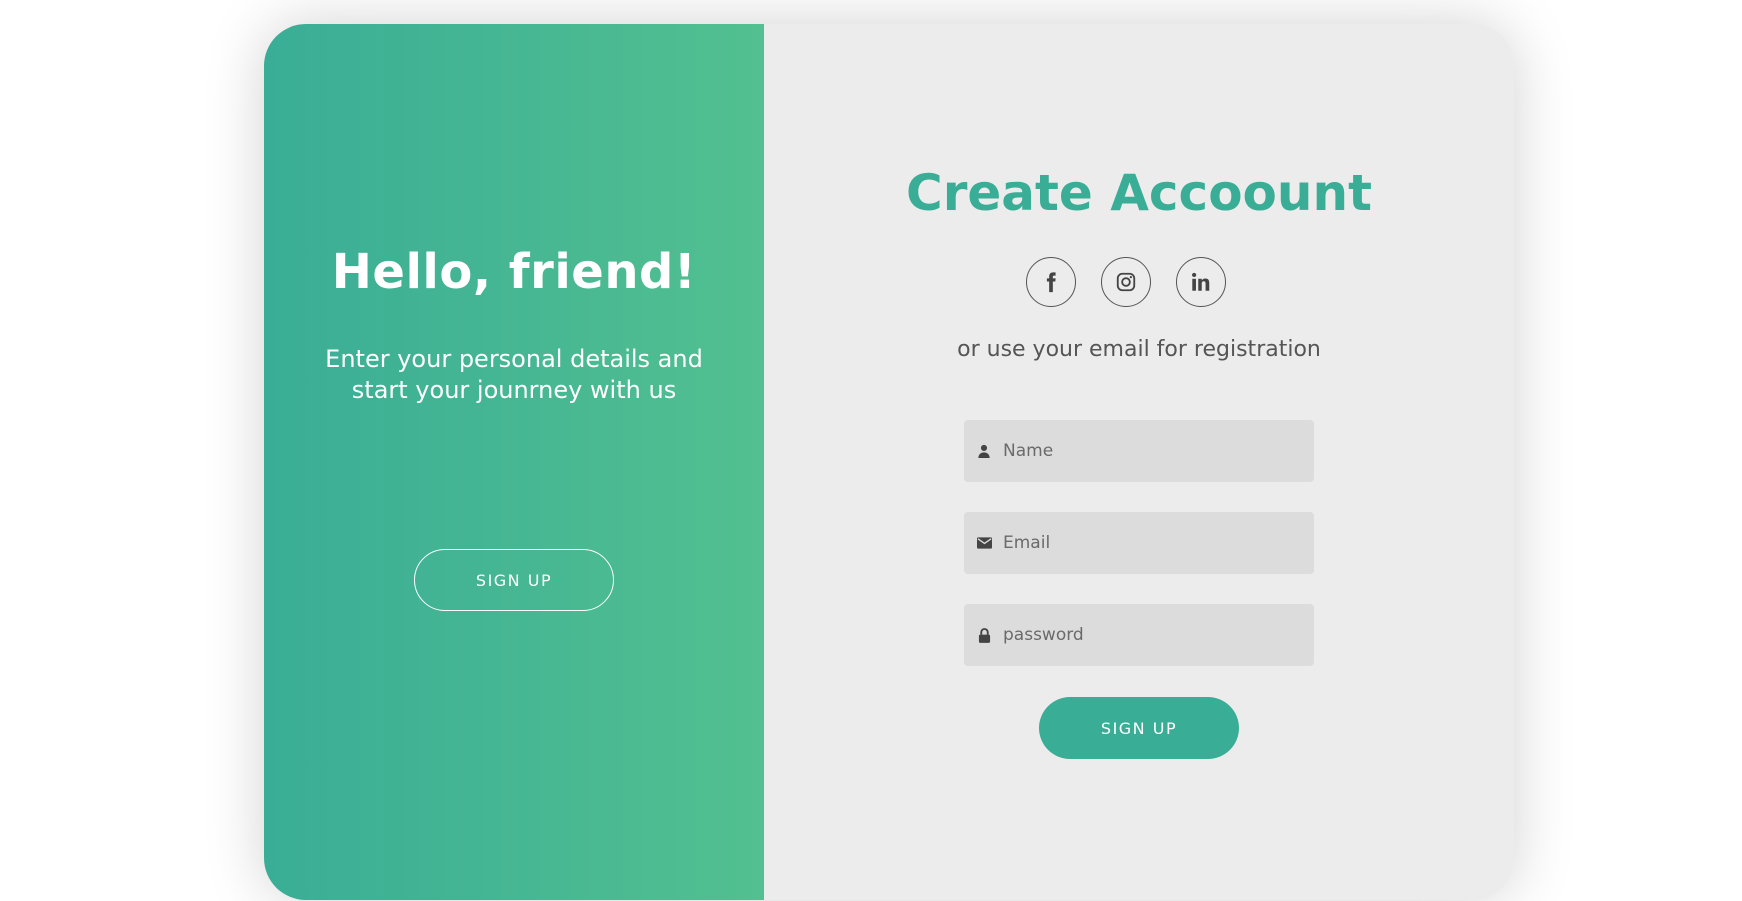  I want to click on password-field, so click(1139, 635).